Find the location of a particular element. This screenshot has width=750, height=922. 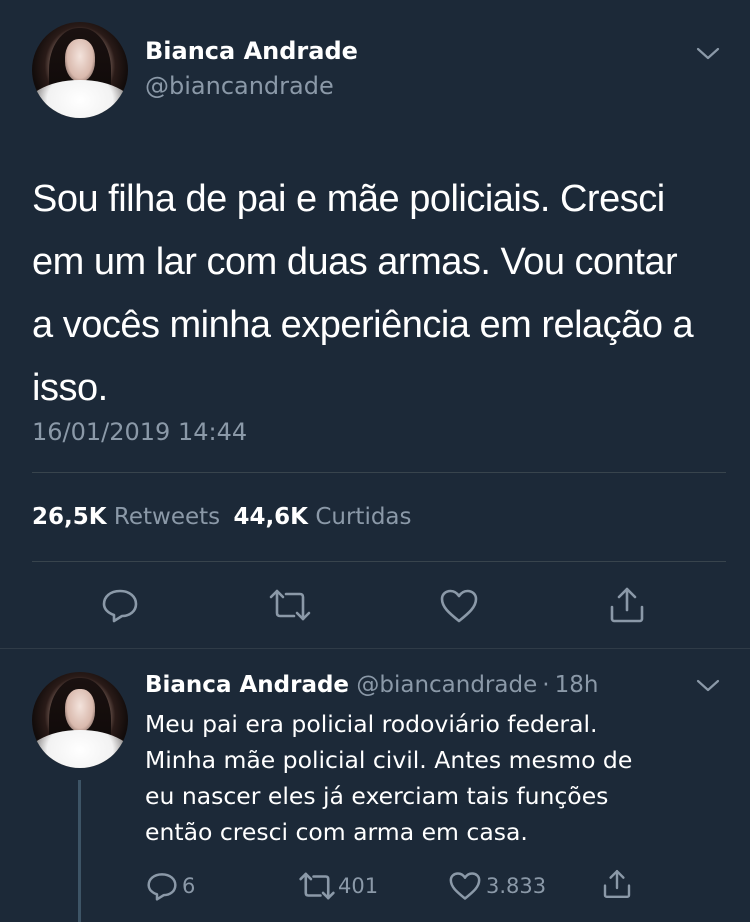

tweet-text-line: a vocês minha experiência em relação a is located at coordinates (363, 325).